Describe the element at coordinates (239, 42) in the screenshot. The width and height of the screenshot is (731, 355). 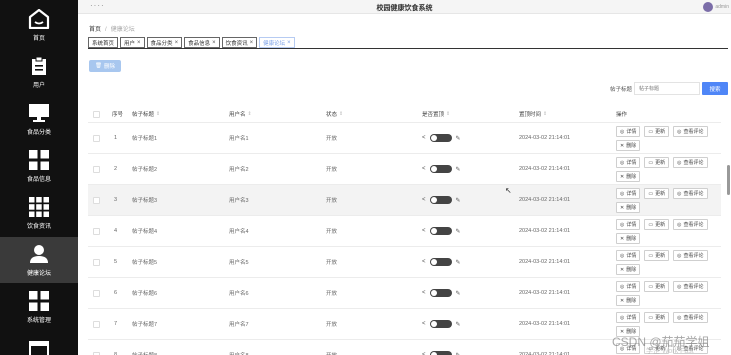
I see `tab-diet-news: 饮食资讯 ×` at that location.